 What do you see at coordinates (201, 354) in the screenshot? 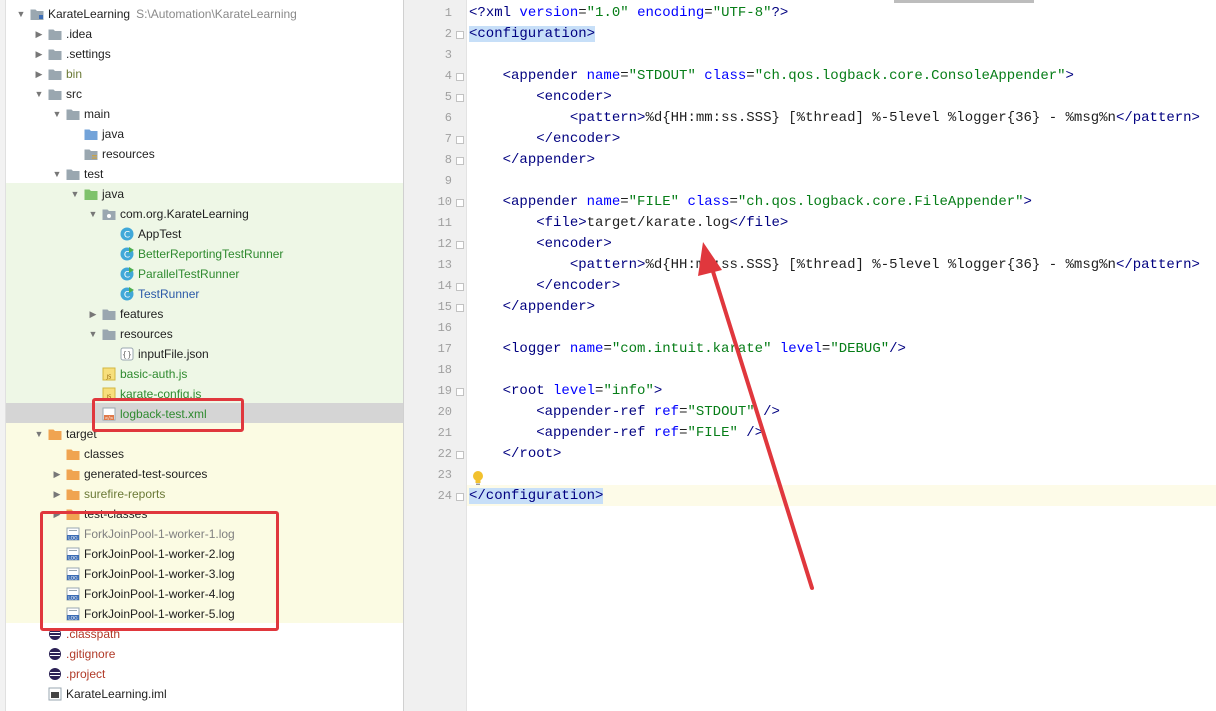
I see `tree-item: {} inputFile.json` at bounding box center [201, 354].